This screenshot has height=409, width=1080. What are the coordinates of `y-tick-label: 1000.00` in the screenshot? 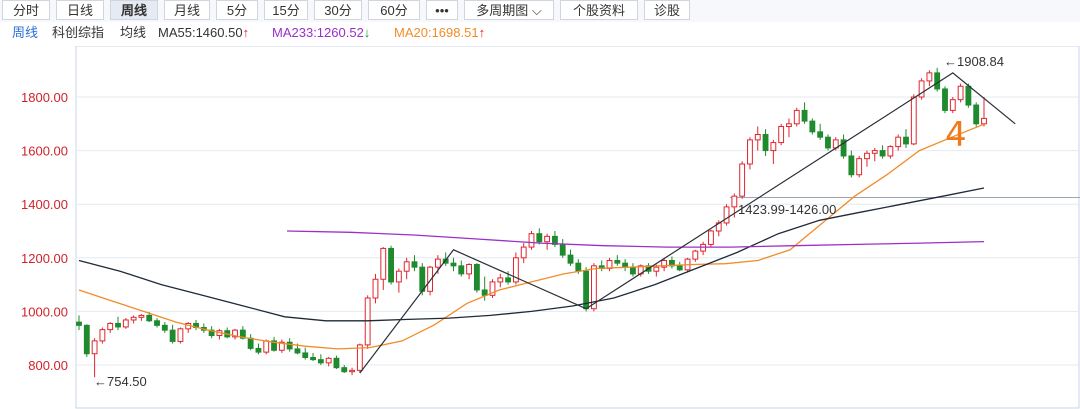 It's located at (44, 311).